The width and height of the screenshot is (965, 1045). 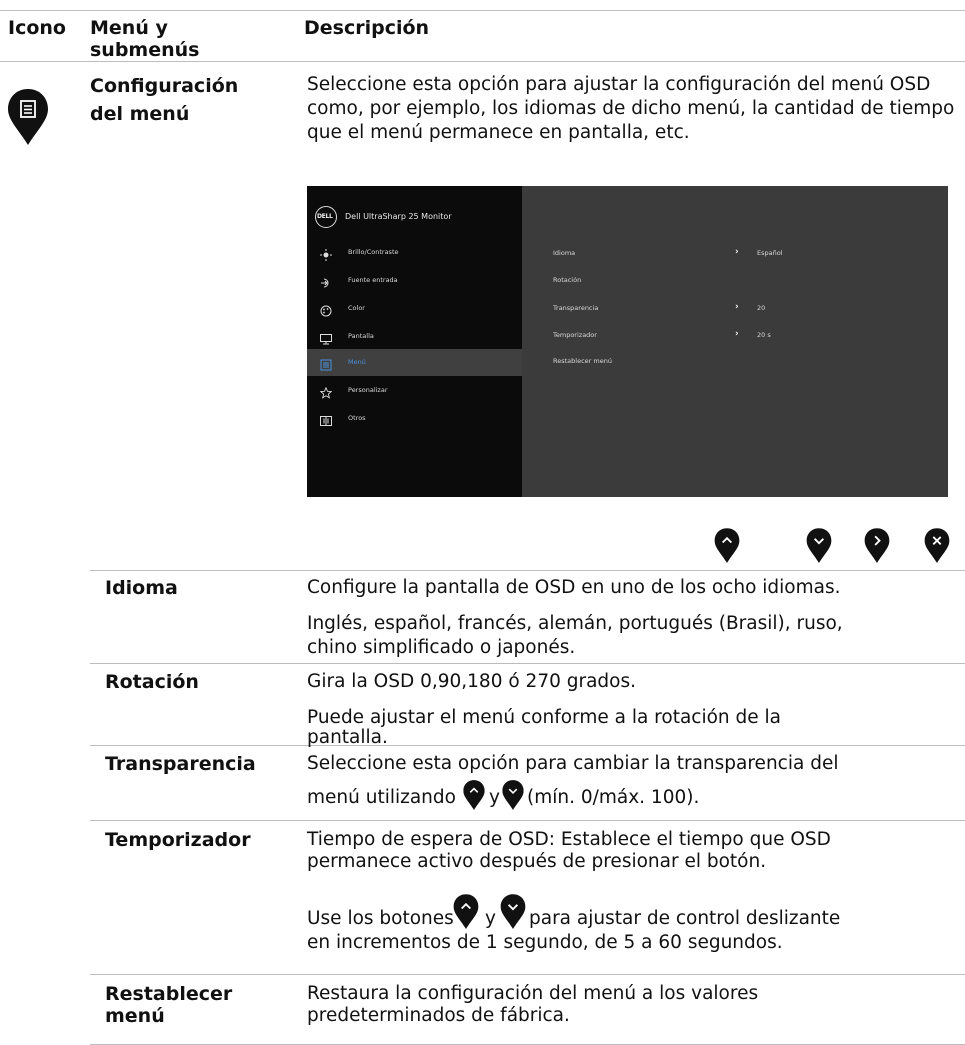 What do you see at coordinates (361, 336) in the screenshot?
I see `osd-menu-item-display: Pantalla` at bounding box center [361, 336].